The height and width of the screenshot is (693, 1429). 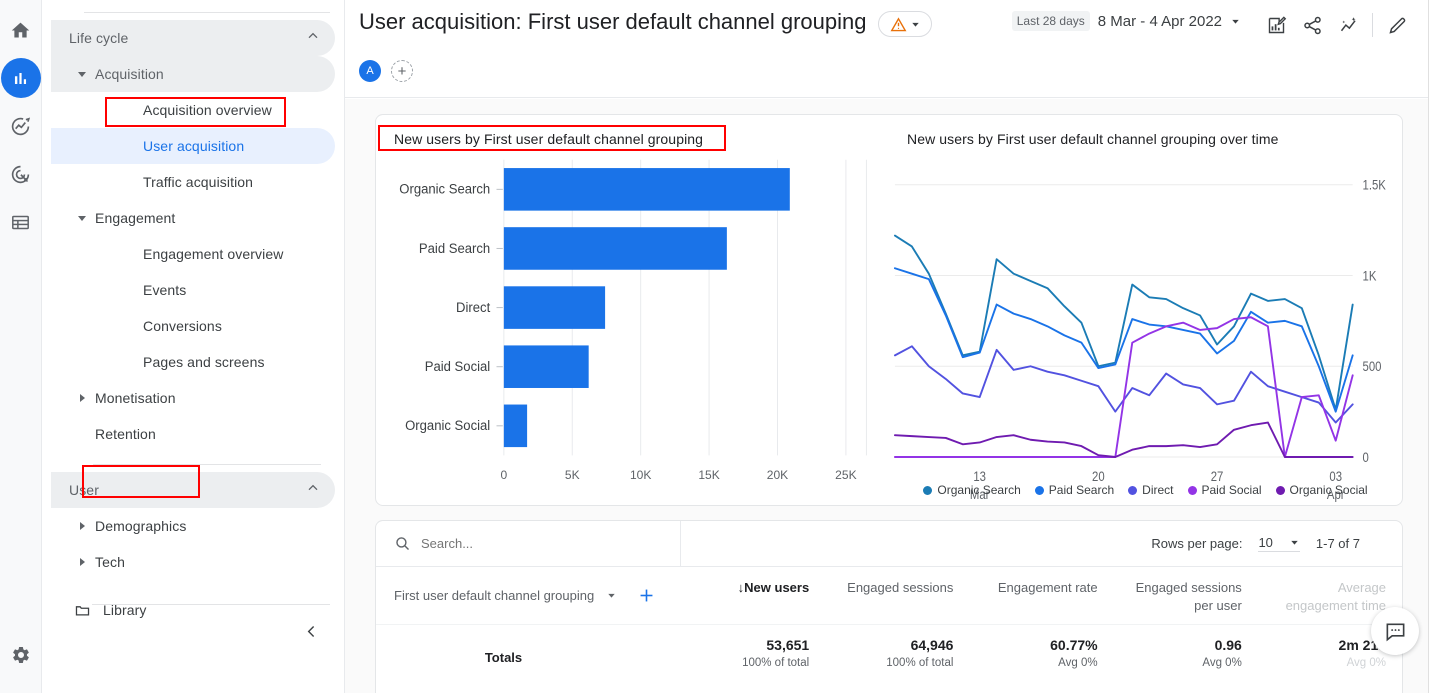 I want to click on sidebar-item-label: Tech, so click(x=110, y=562).